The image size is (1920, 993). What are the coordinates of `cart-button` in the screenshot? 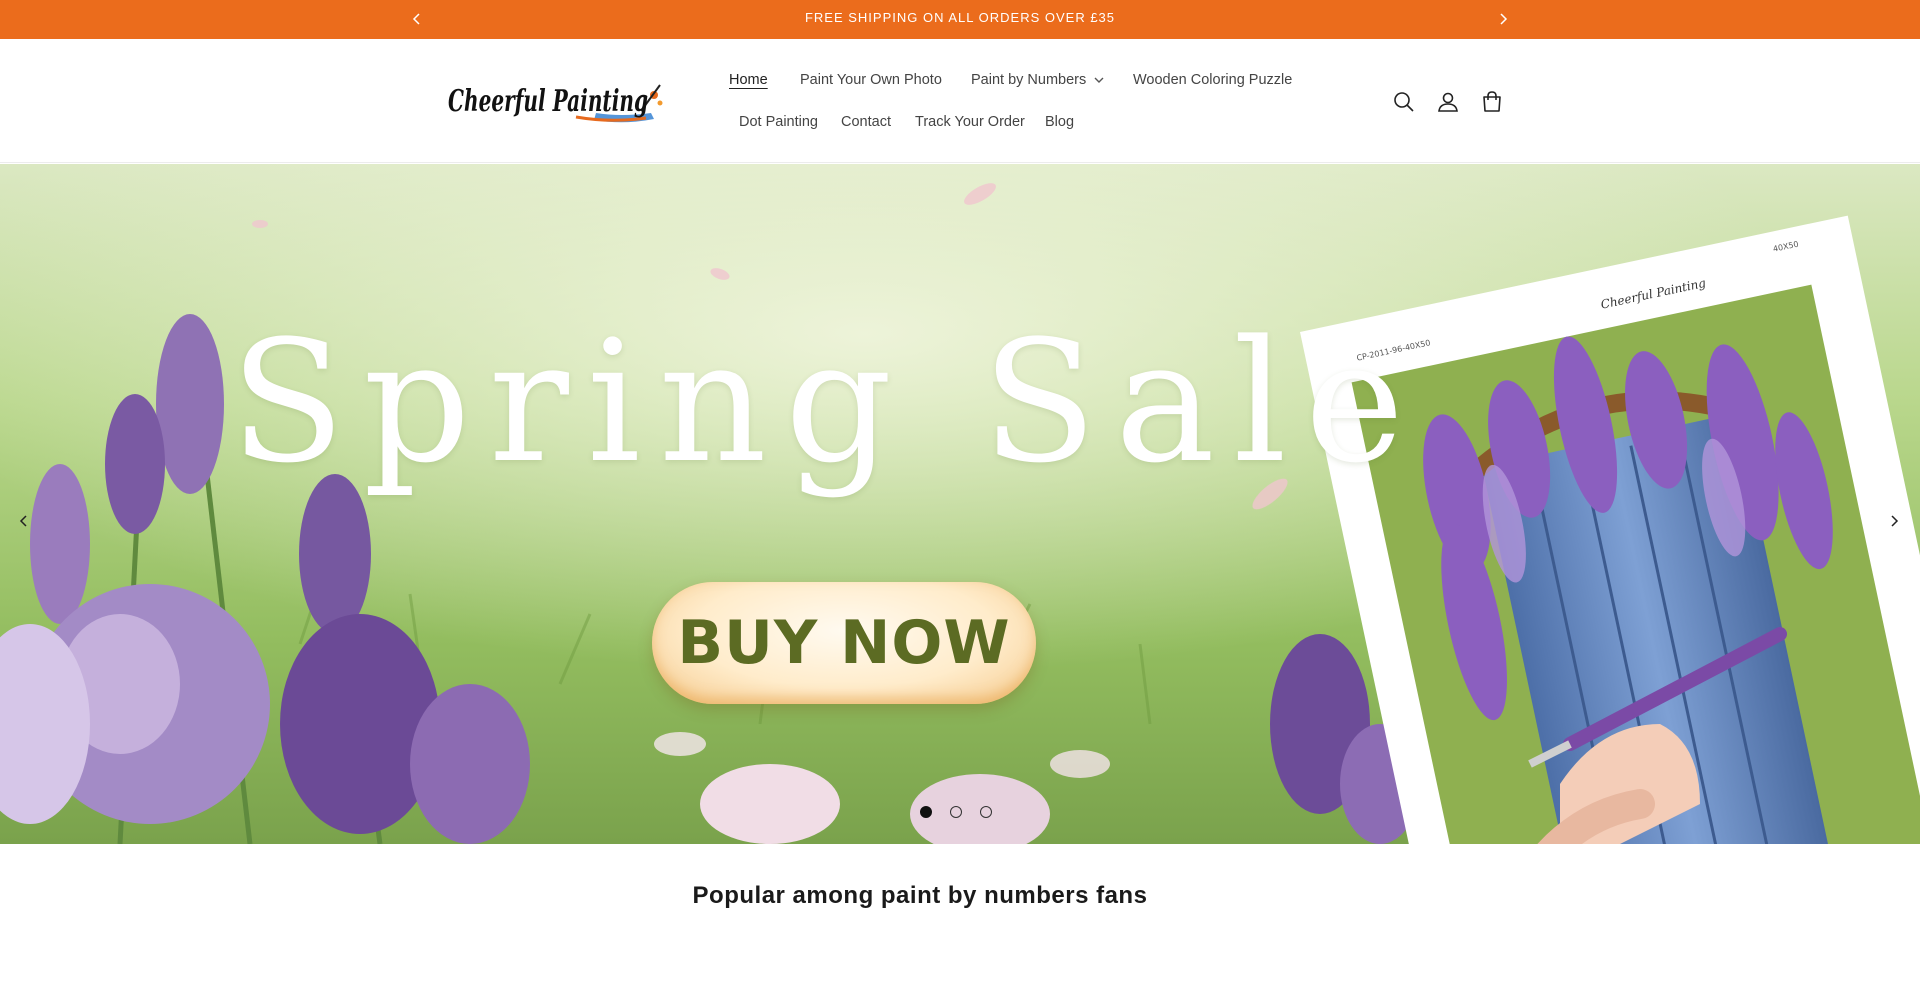 It's located at (1492, 102).